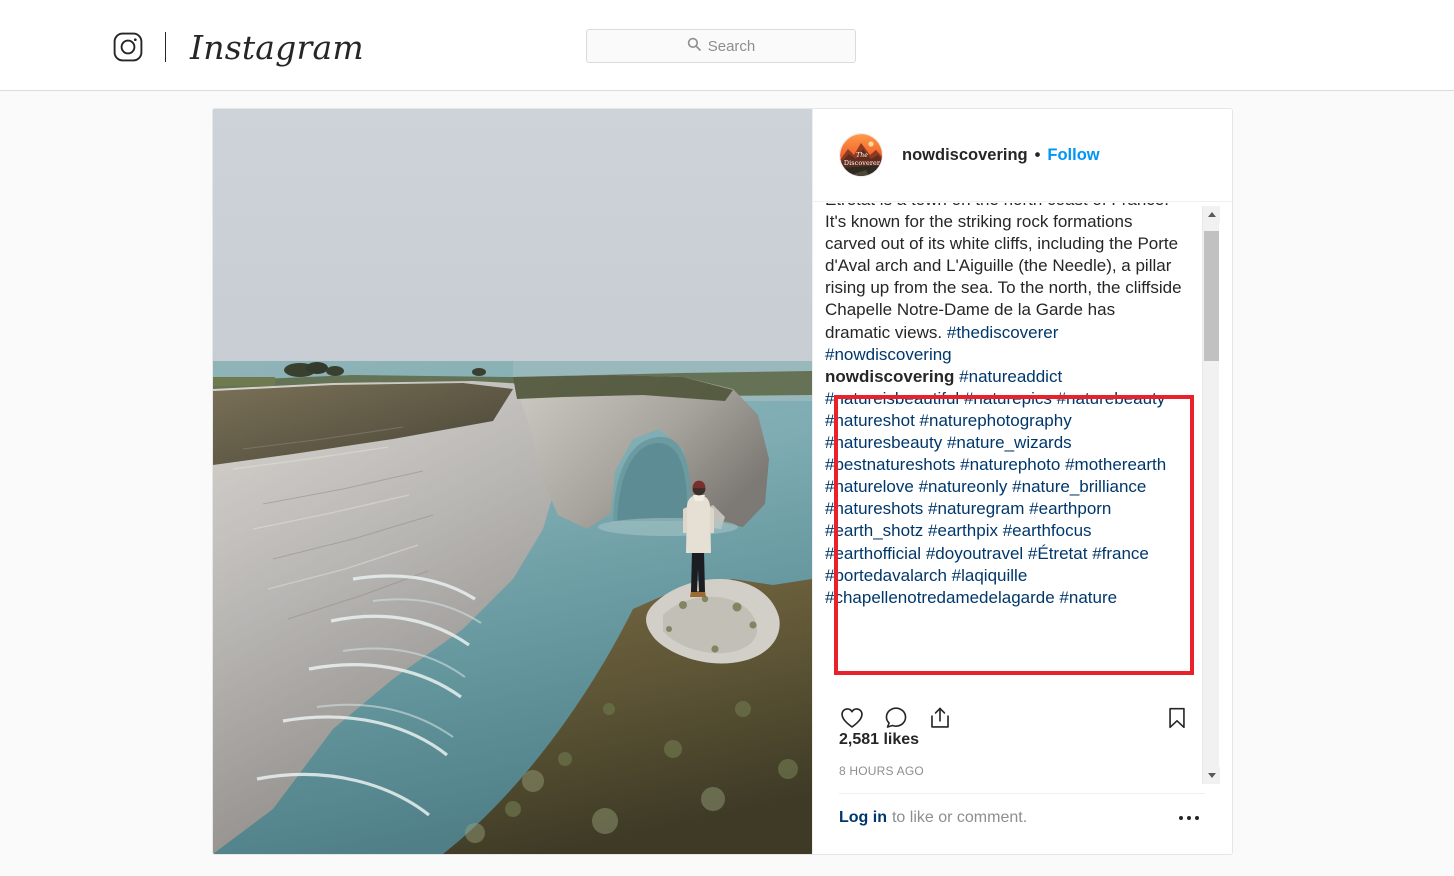 This screenshot has height=876, width=1454. What do you see at coordinates (1047, 530) in the screenshot?
I see `comment-hashtag: #earthfocus` at bounding box center [1047, 530].